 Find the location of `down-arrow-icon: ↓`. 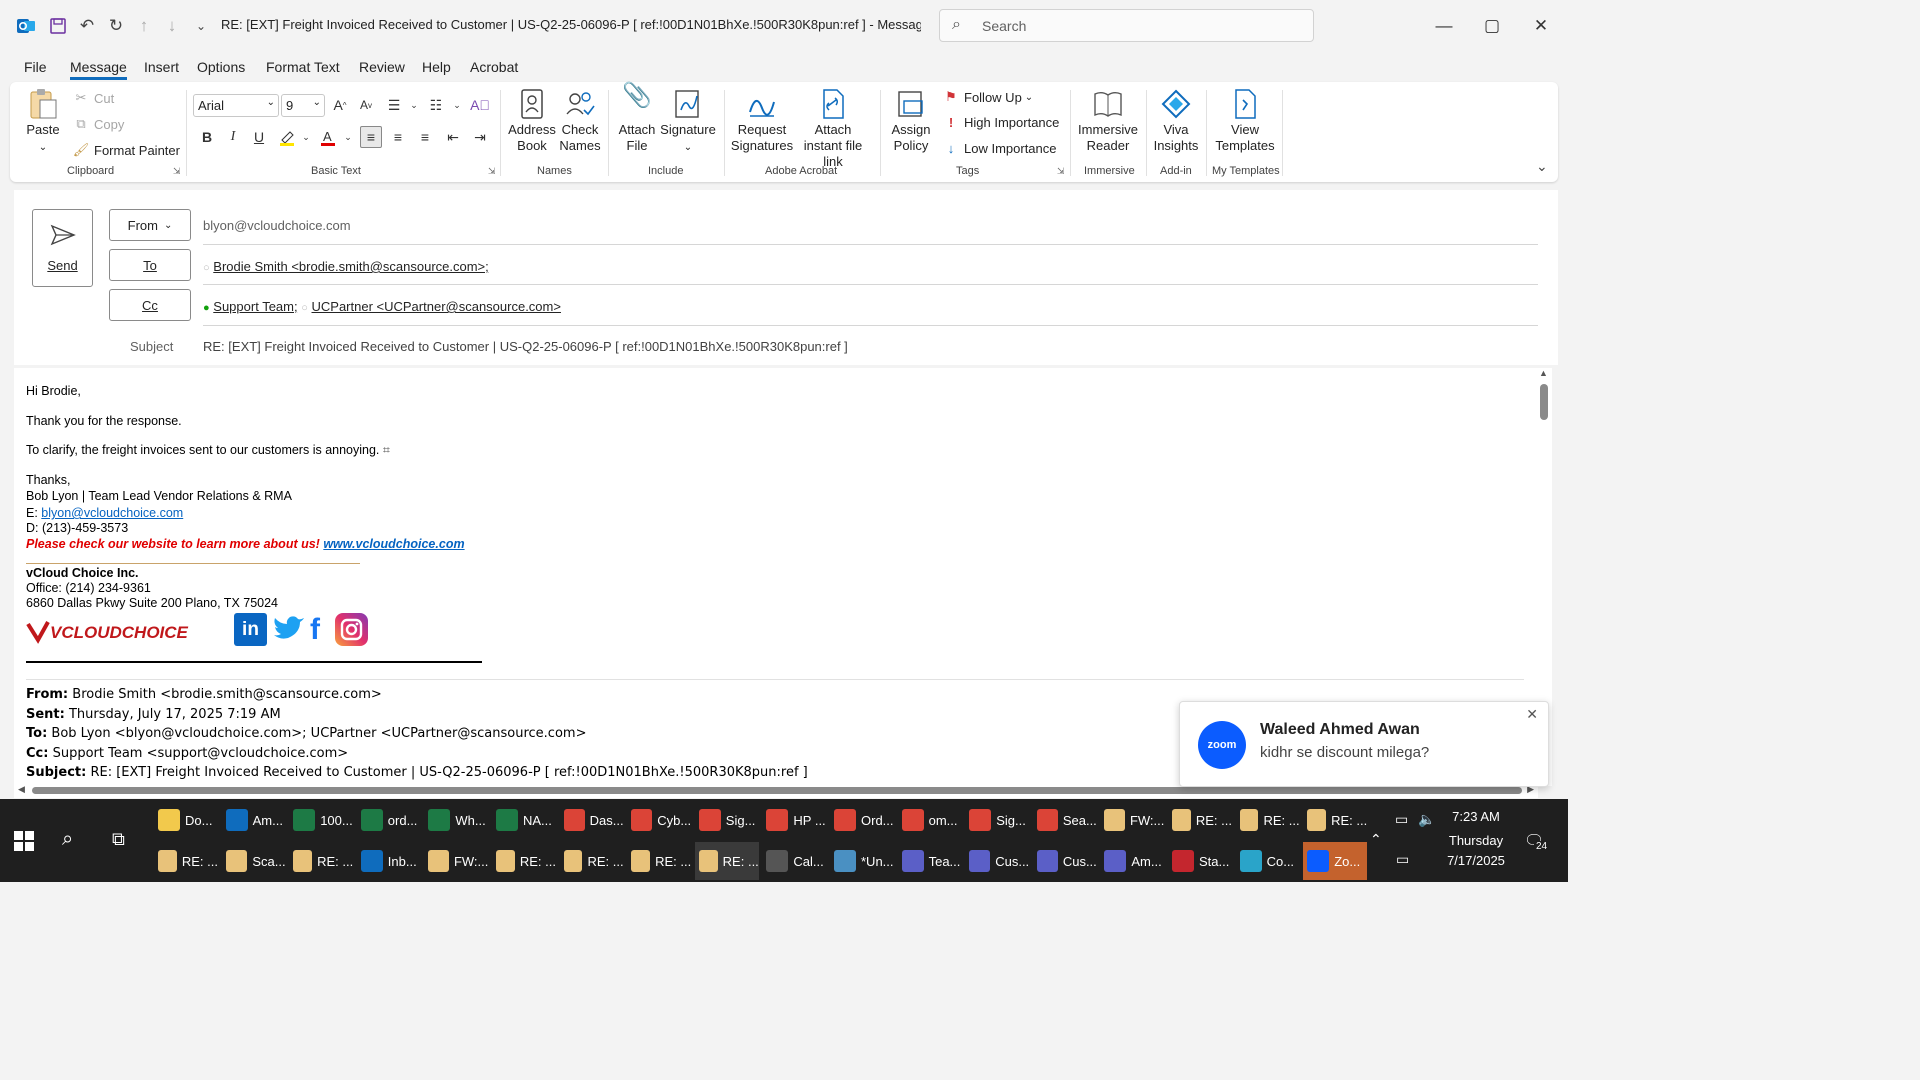

down-arrow-icon: ↓ is located at coordinates (172, 26).